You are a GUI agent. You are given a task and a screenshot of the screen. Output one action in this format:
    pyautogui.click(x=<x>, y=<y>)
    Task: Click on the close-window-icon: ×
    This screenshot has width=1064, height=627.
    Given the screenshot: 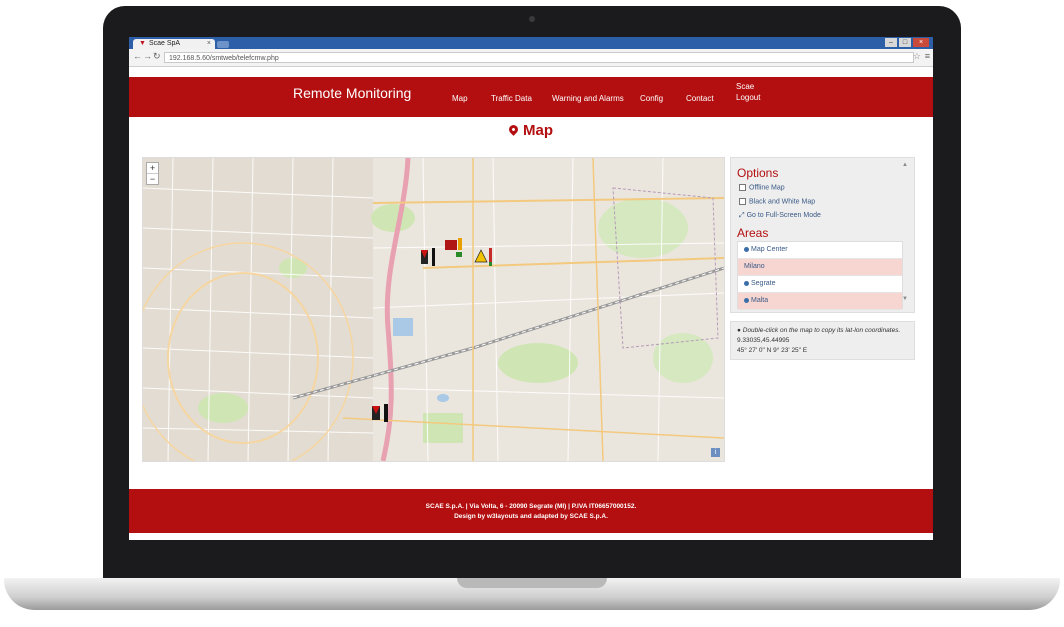 What is the action you would take?
    pyautogui.click(x=921, y=42)
    